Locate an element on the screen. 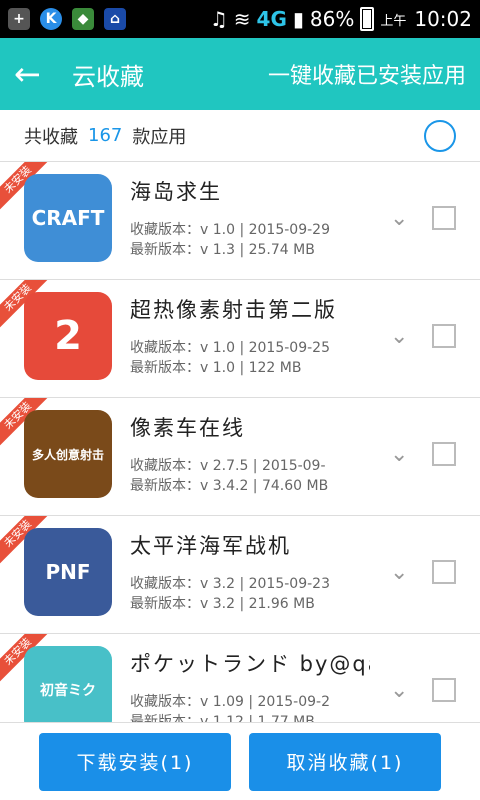  summary-suffix: 款应用 is located at coordinates (159, 137).